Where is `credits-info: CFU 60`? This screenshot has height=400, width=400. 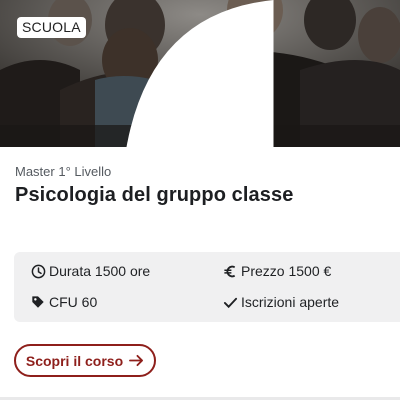 credits-info: CFU 60 is located at coordinates (63, 302).